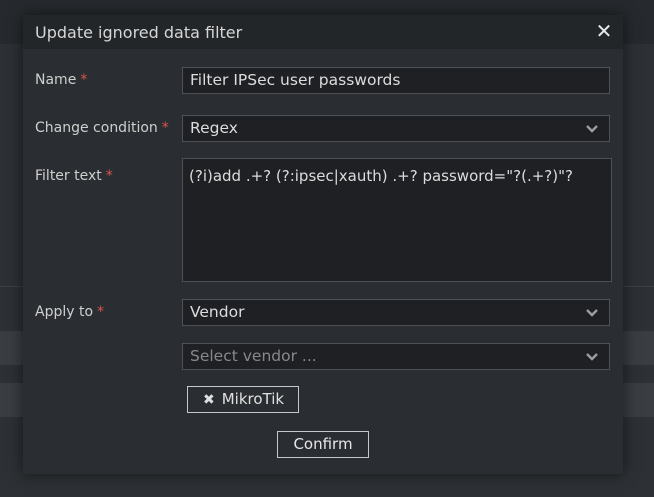  What do you see at coordinates (217, 312) in the screenshot?
I see `apply-to-value: Vendor` at bounding box center [217, 312].